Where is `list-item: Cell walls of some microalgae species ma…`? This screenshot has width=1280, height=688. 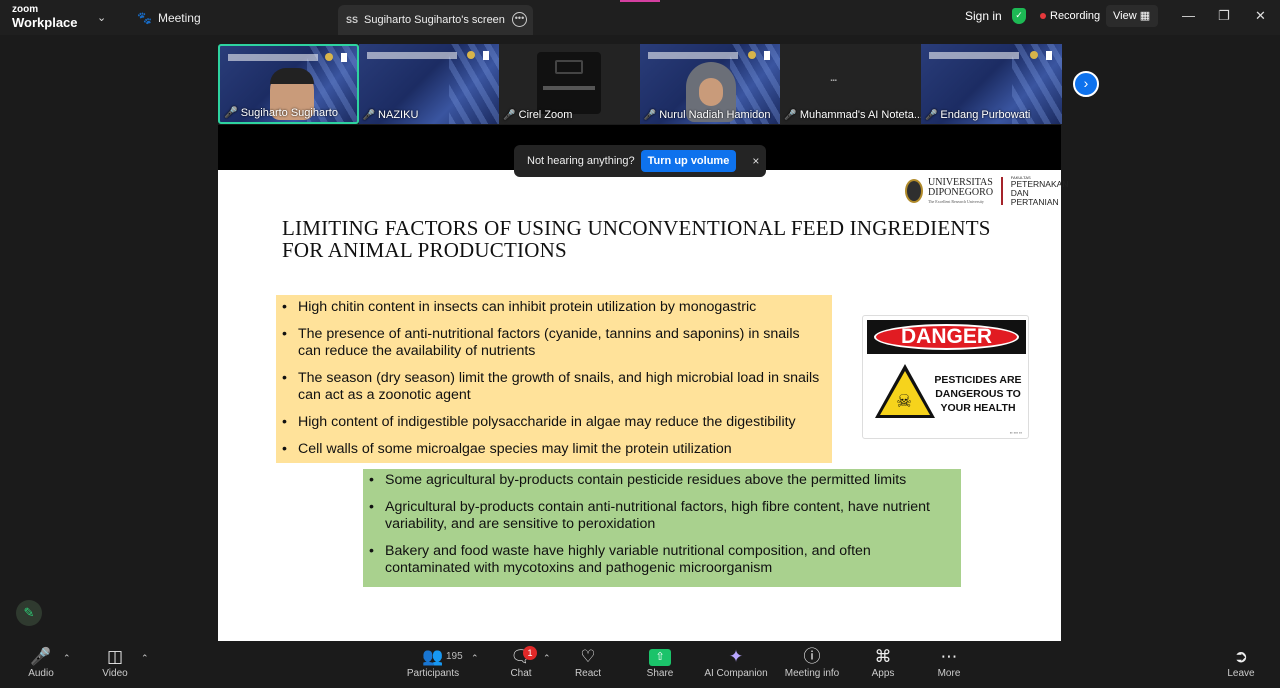
list-item: Cell walls of some microalgae species ma… is located at coordinates (551, 449).